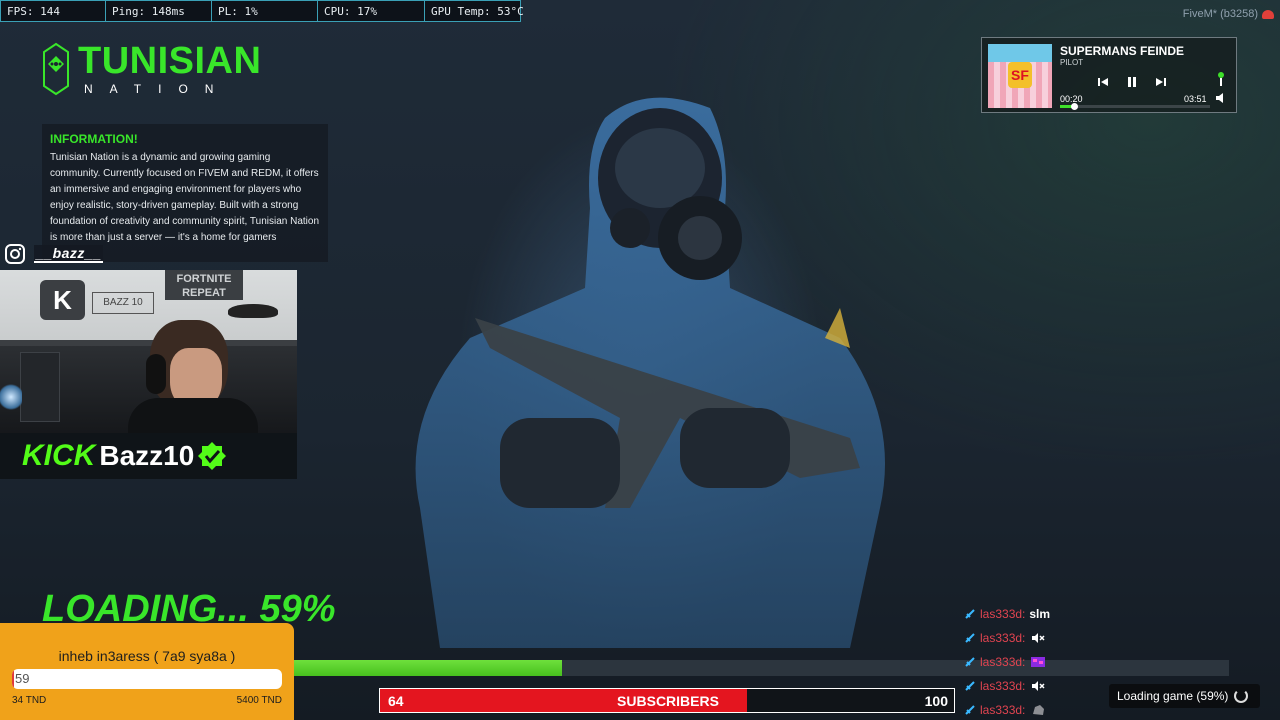 The width and height of the screenshot is (1280, 720). I want to click on chat-text: slm, so click(1040, 614).